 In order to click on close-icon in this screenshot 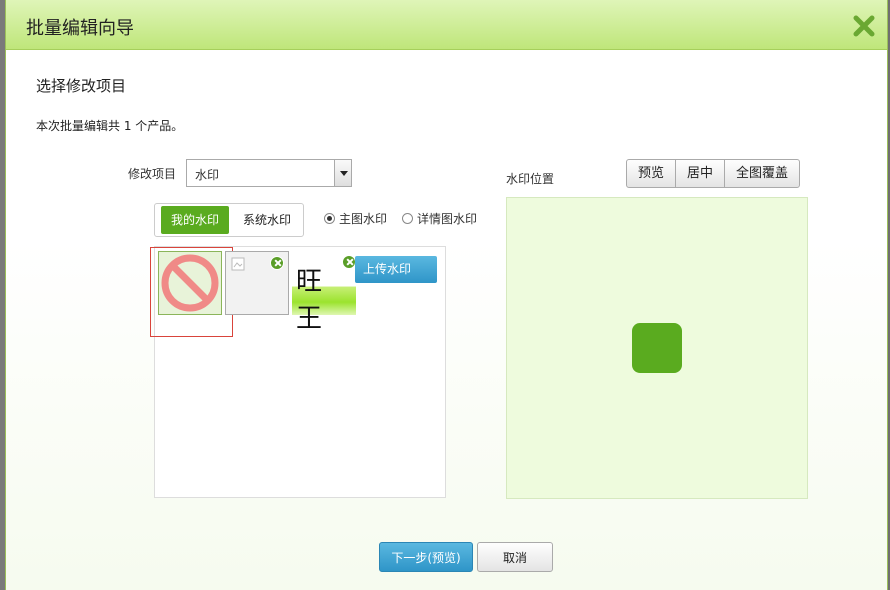, I will do `click(864, 26)`.